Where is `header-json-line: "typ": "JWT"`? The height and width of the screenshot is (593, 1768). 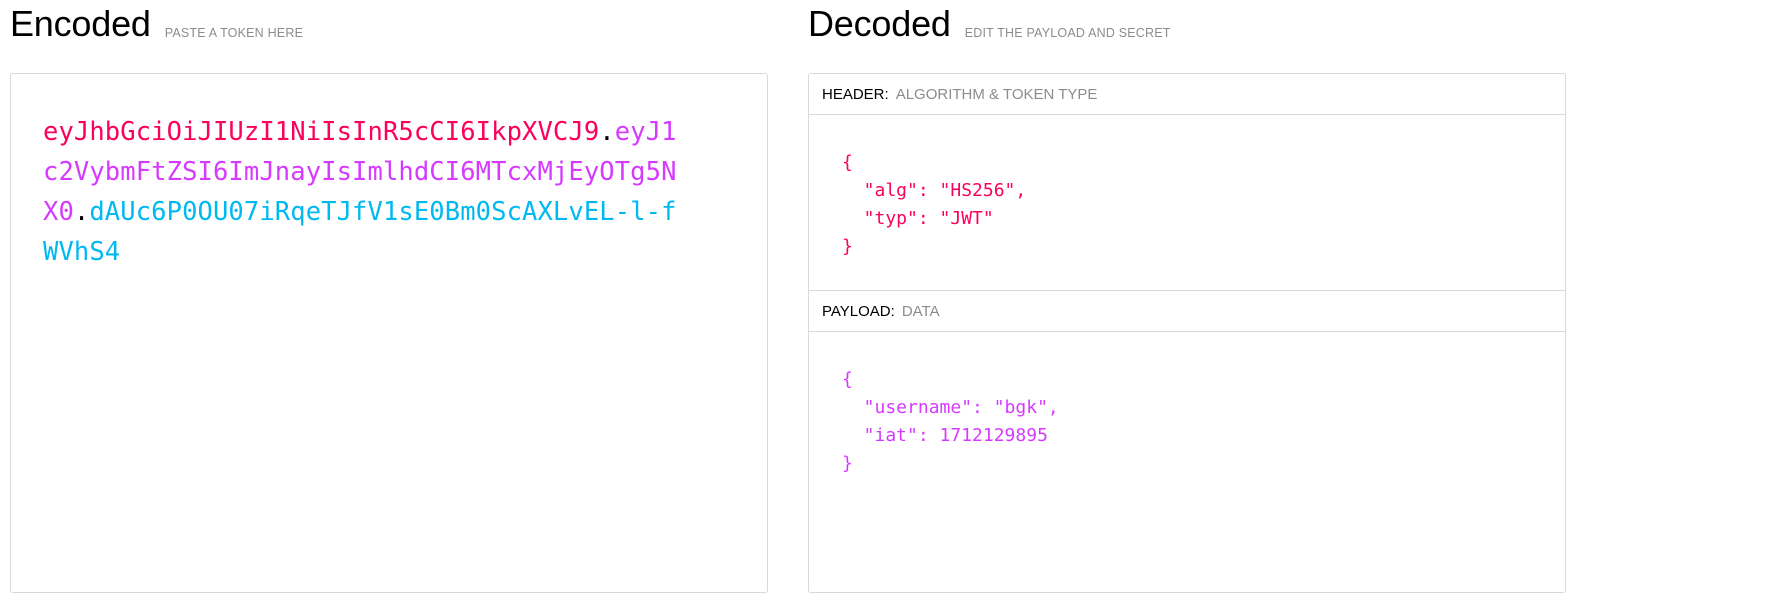
header-json-line: "typ": "JWT" is located at coordinates (918, 218).